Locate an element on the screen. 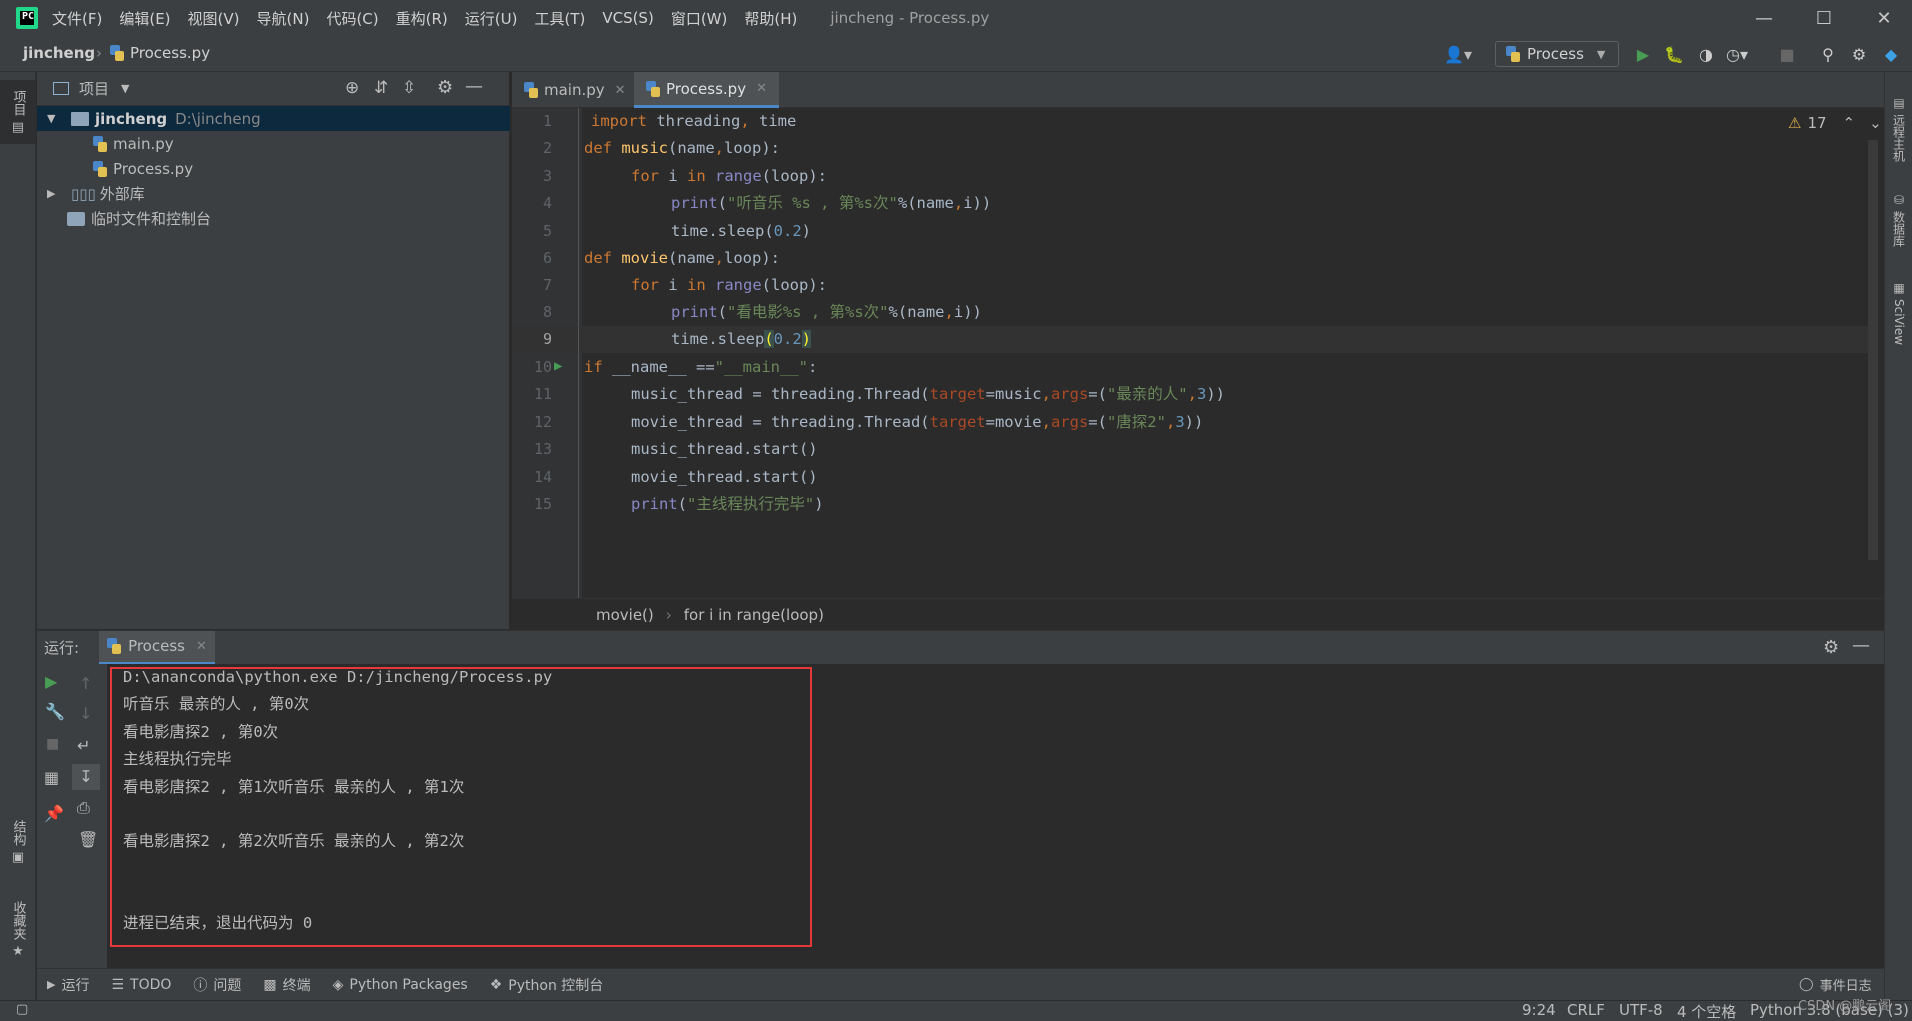  code-token: if is located at coordinates (593, 367).